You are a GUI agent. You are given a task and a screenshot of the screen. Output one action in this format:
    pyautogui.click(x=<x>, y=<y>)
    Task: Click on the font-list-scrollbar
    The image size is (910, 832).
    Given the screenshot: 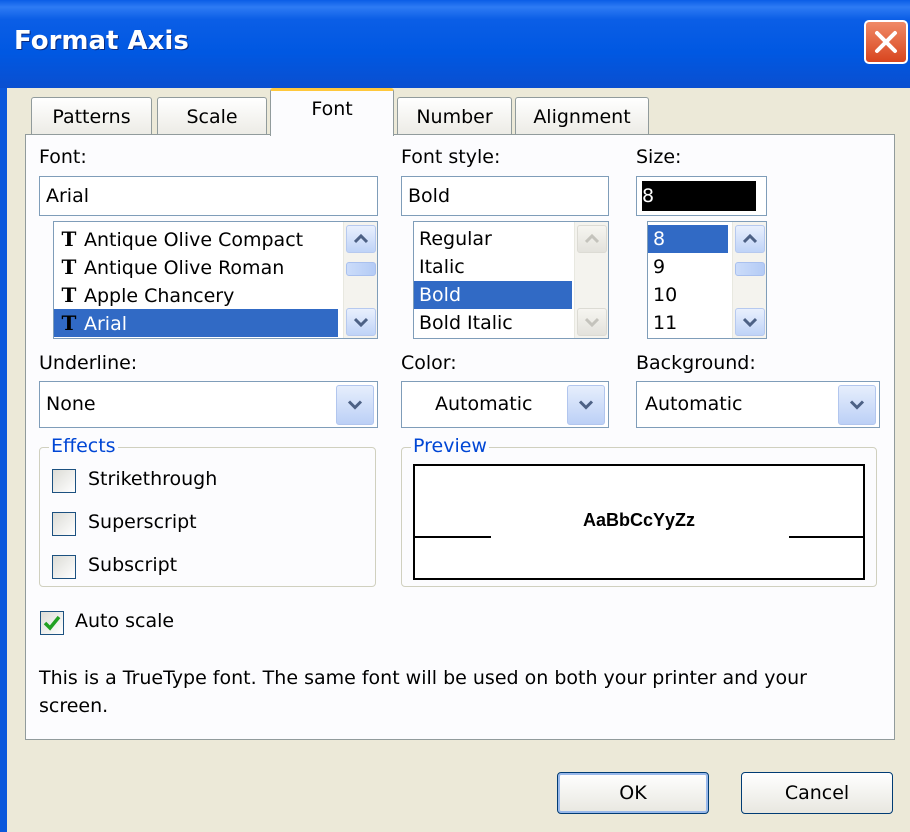 What is the action you would take?
    pyautogui.click(x=360, y=280)
    